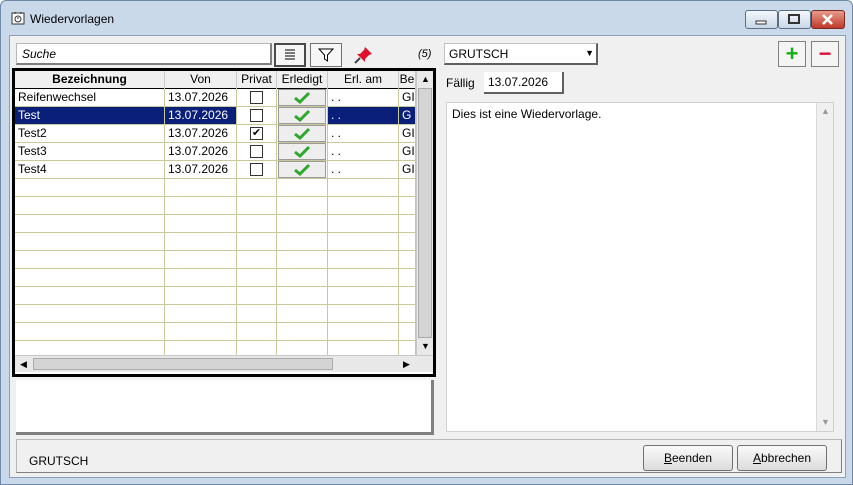  I want to click on record-count: (5), so click(425, 54).